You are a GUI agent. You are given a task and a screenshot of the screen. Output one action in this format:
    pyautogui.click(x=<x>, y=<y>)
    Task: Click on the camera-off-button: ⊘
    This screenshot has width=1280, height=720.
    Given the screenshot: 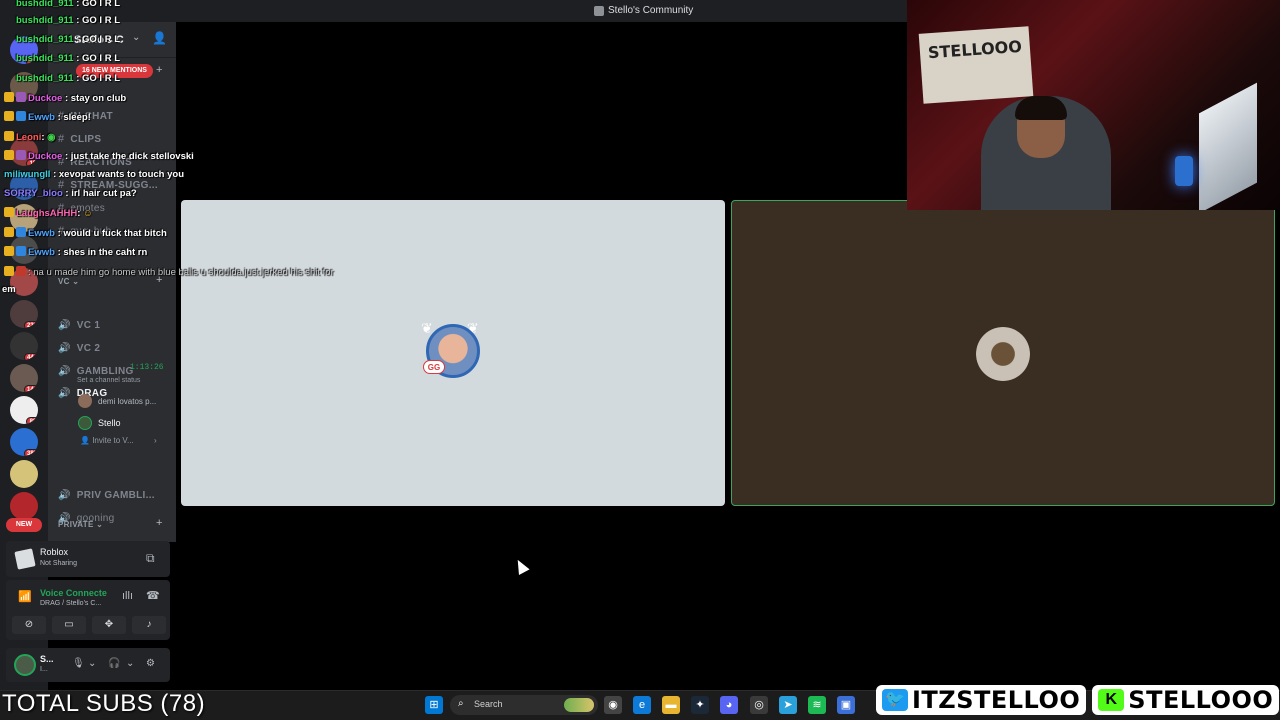 What is the action you would take?
    pyautogui.click(x=29, y=625)
    